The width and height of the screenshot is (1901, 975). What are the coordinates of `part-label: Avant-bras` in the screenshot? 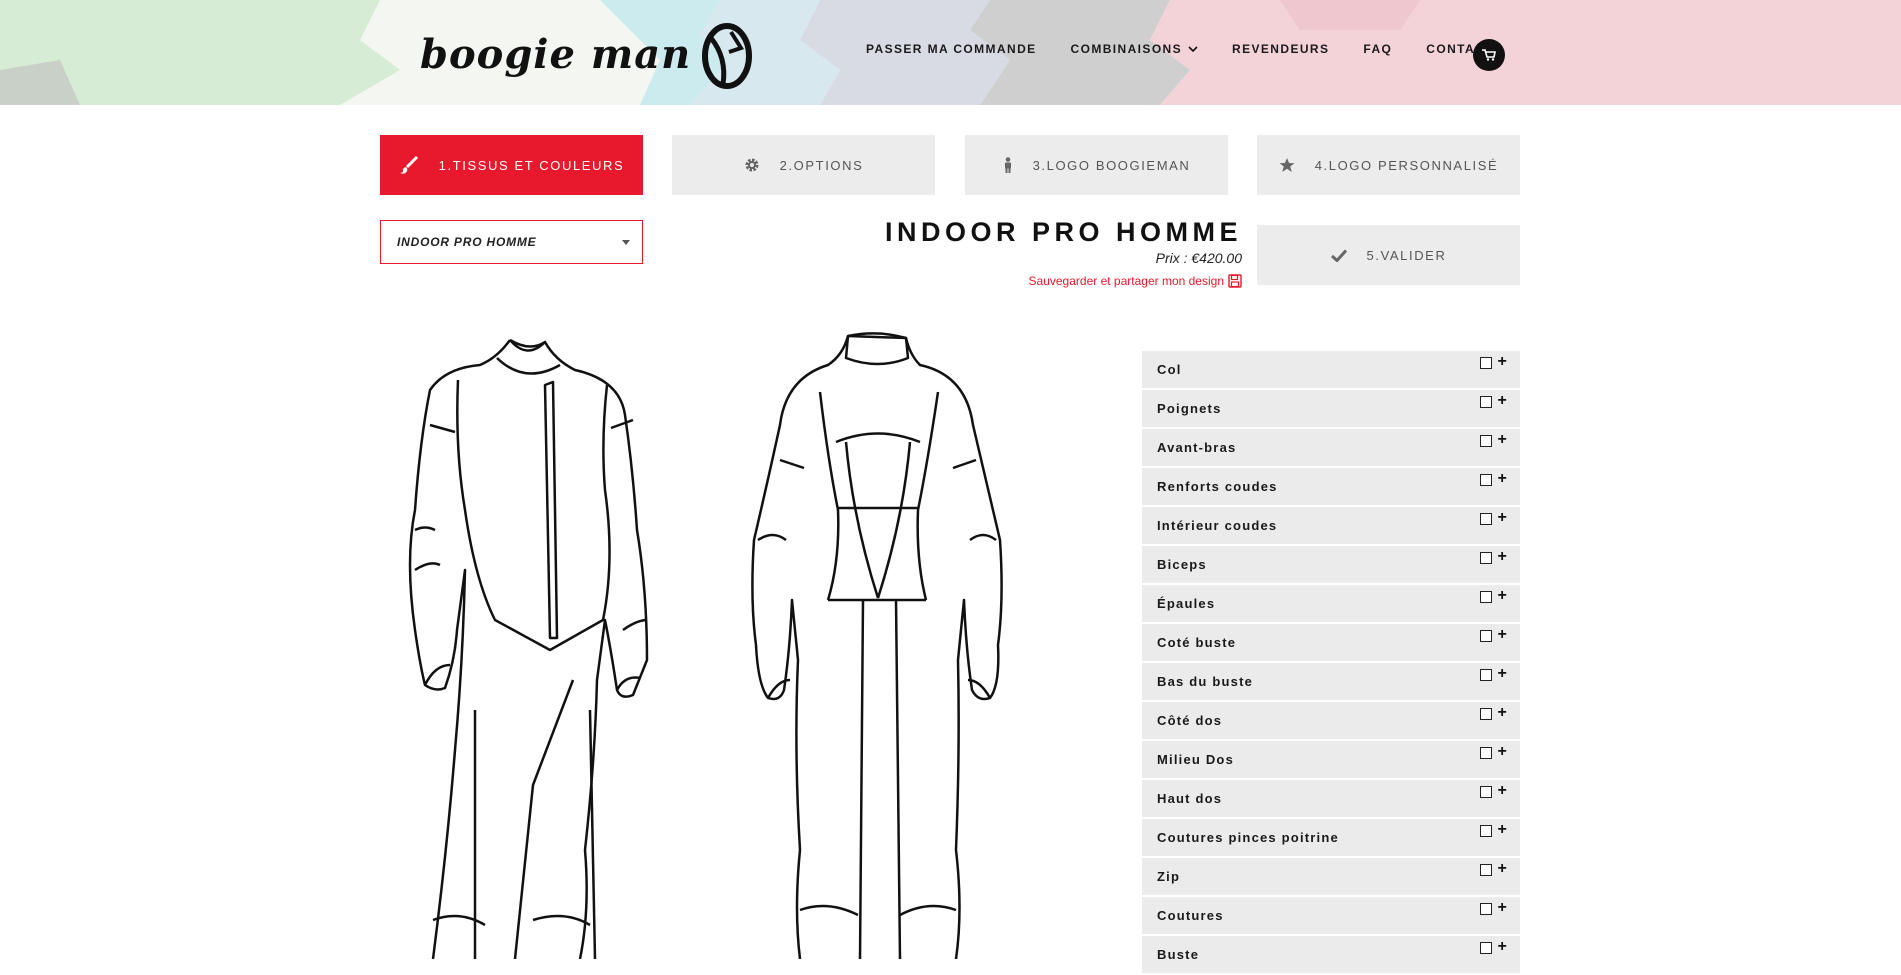 It's located at (1197, 447).